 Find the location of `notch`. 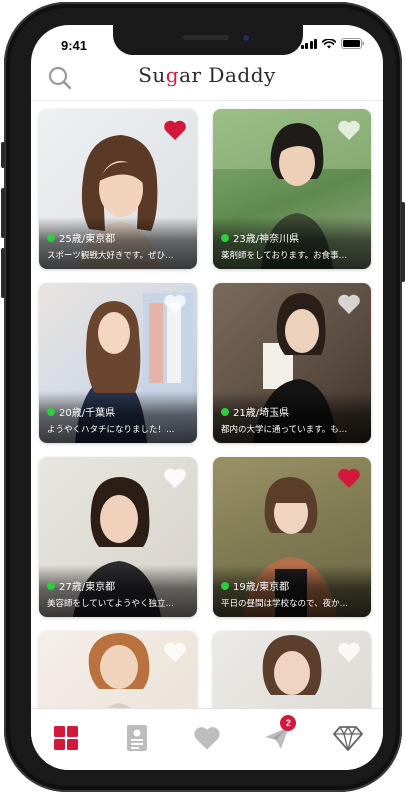

notch is located at coordinates (208, 40).